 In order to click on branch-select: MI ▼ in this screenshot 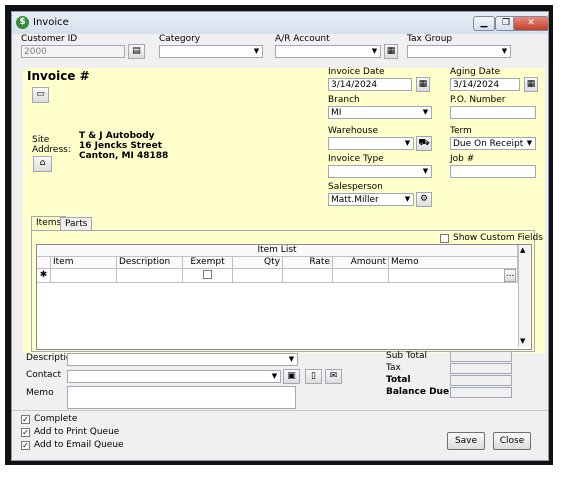, I will do `click(380, 112)`.